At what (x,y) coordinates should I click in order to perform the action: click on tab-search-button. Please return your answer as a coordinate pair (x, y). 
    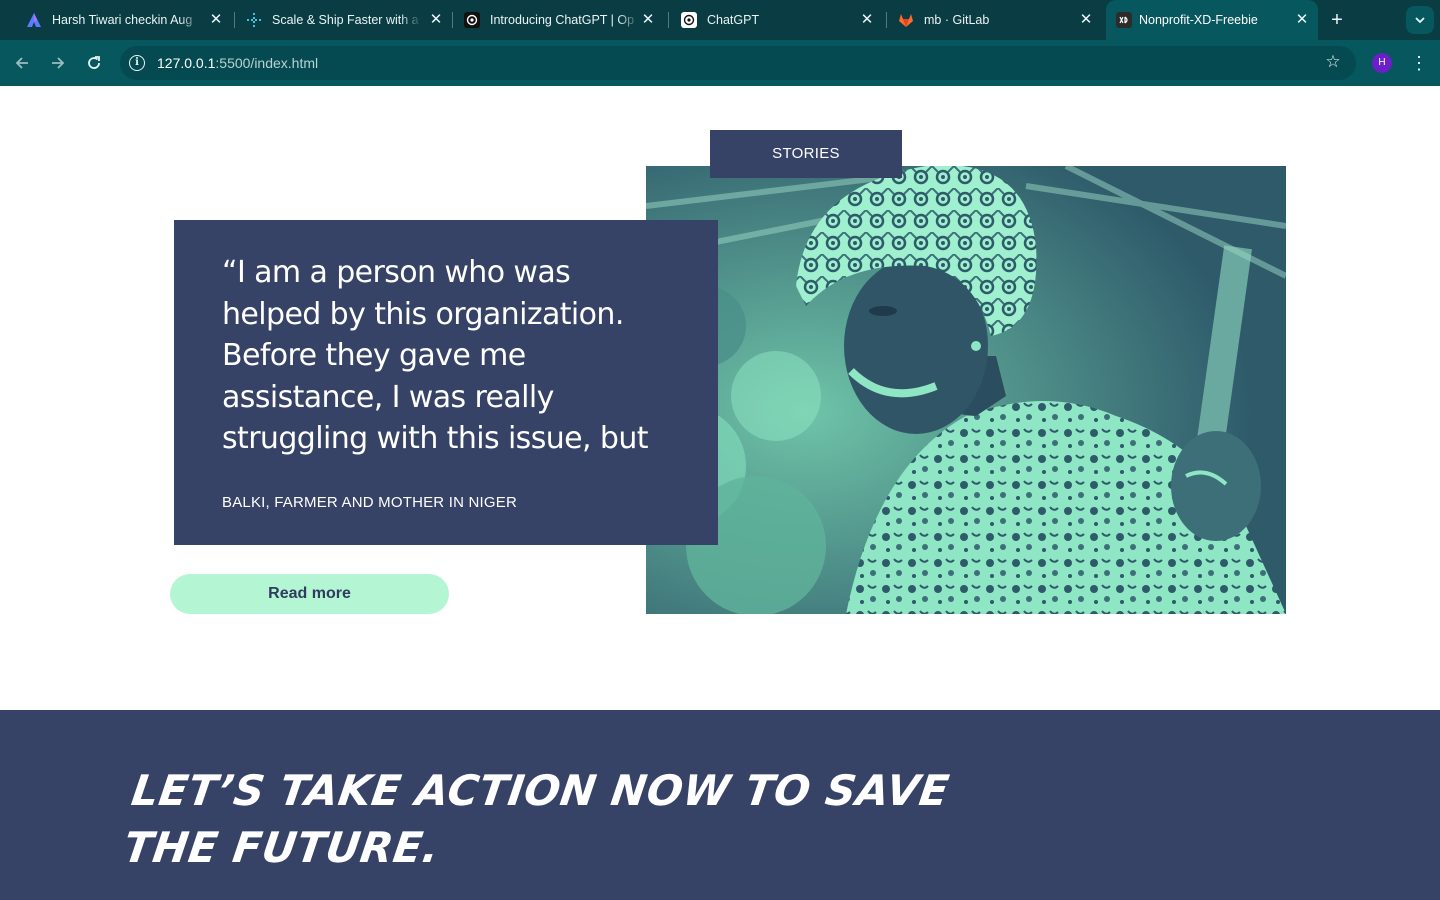
    Looking at the image, I should click on (1420, 20).